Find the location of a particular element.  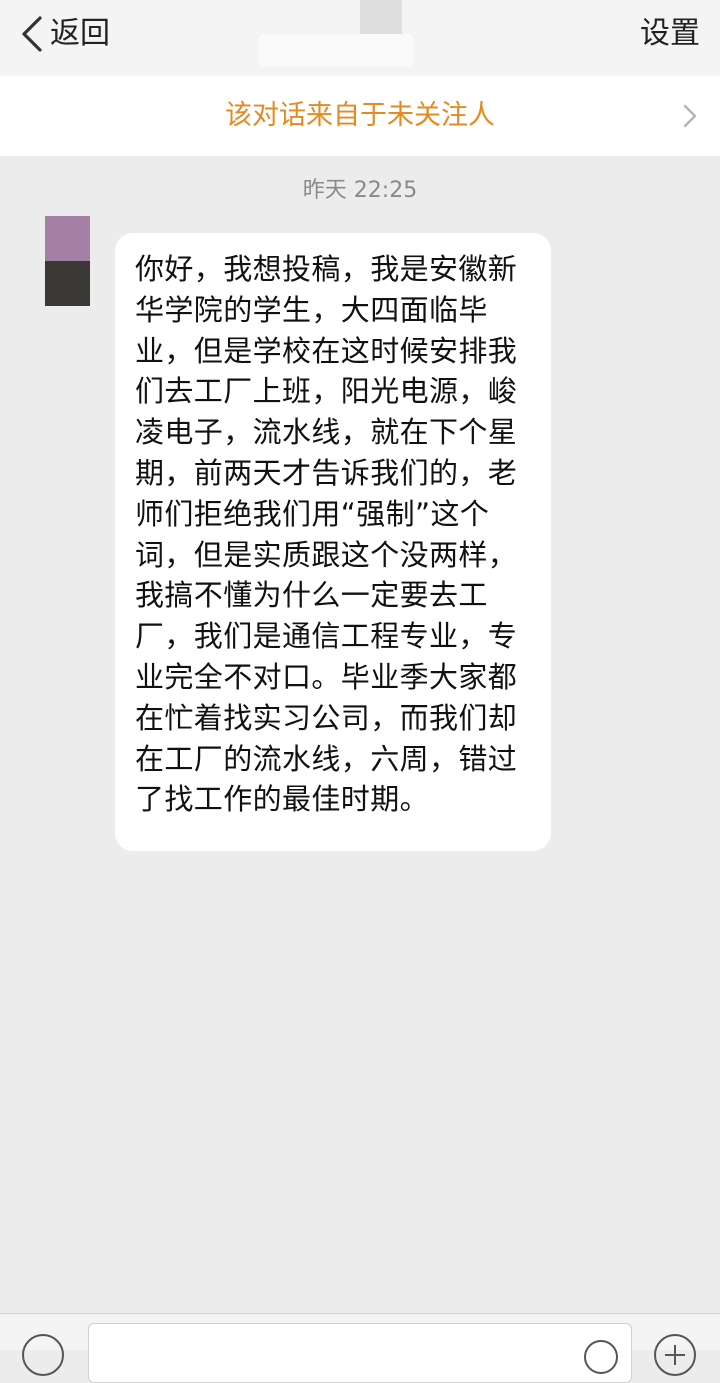

blurred-title-decoration is located at coordinates (381, 17).